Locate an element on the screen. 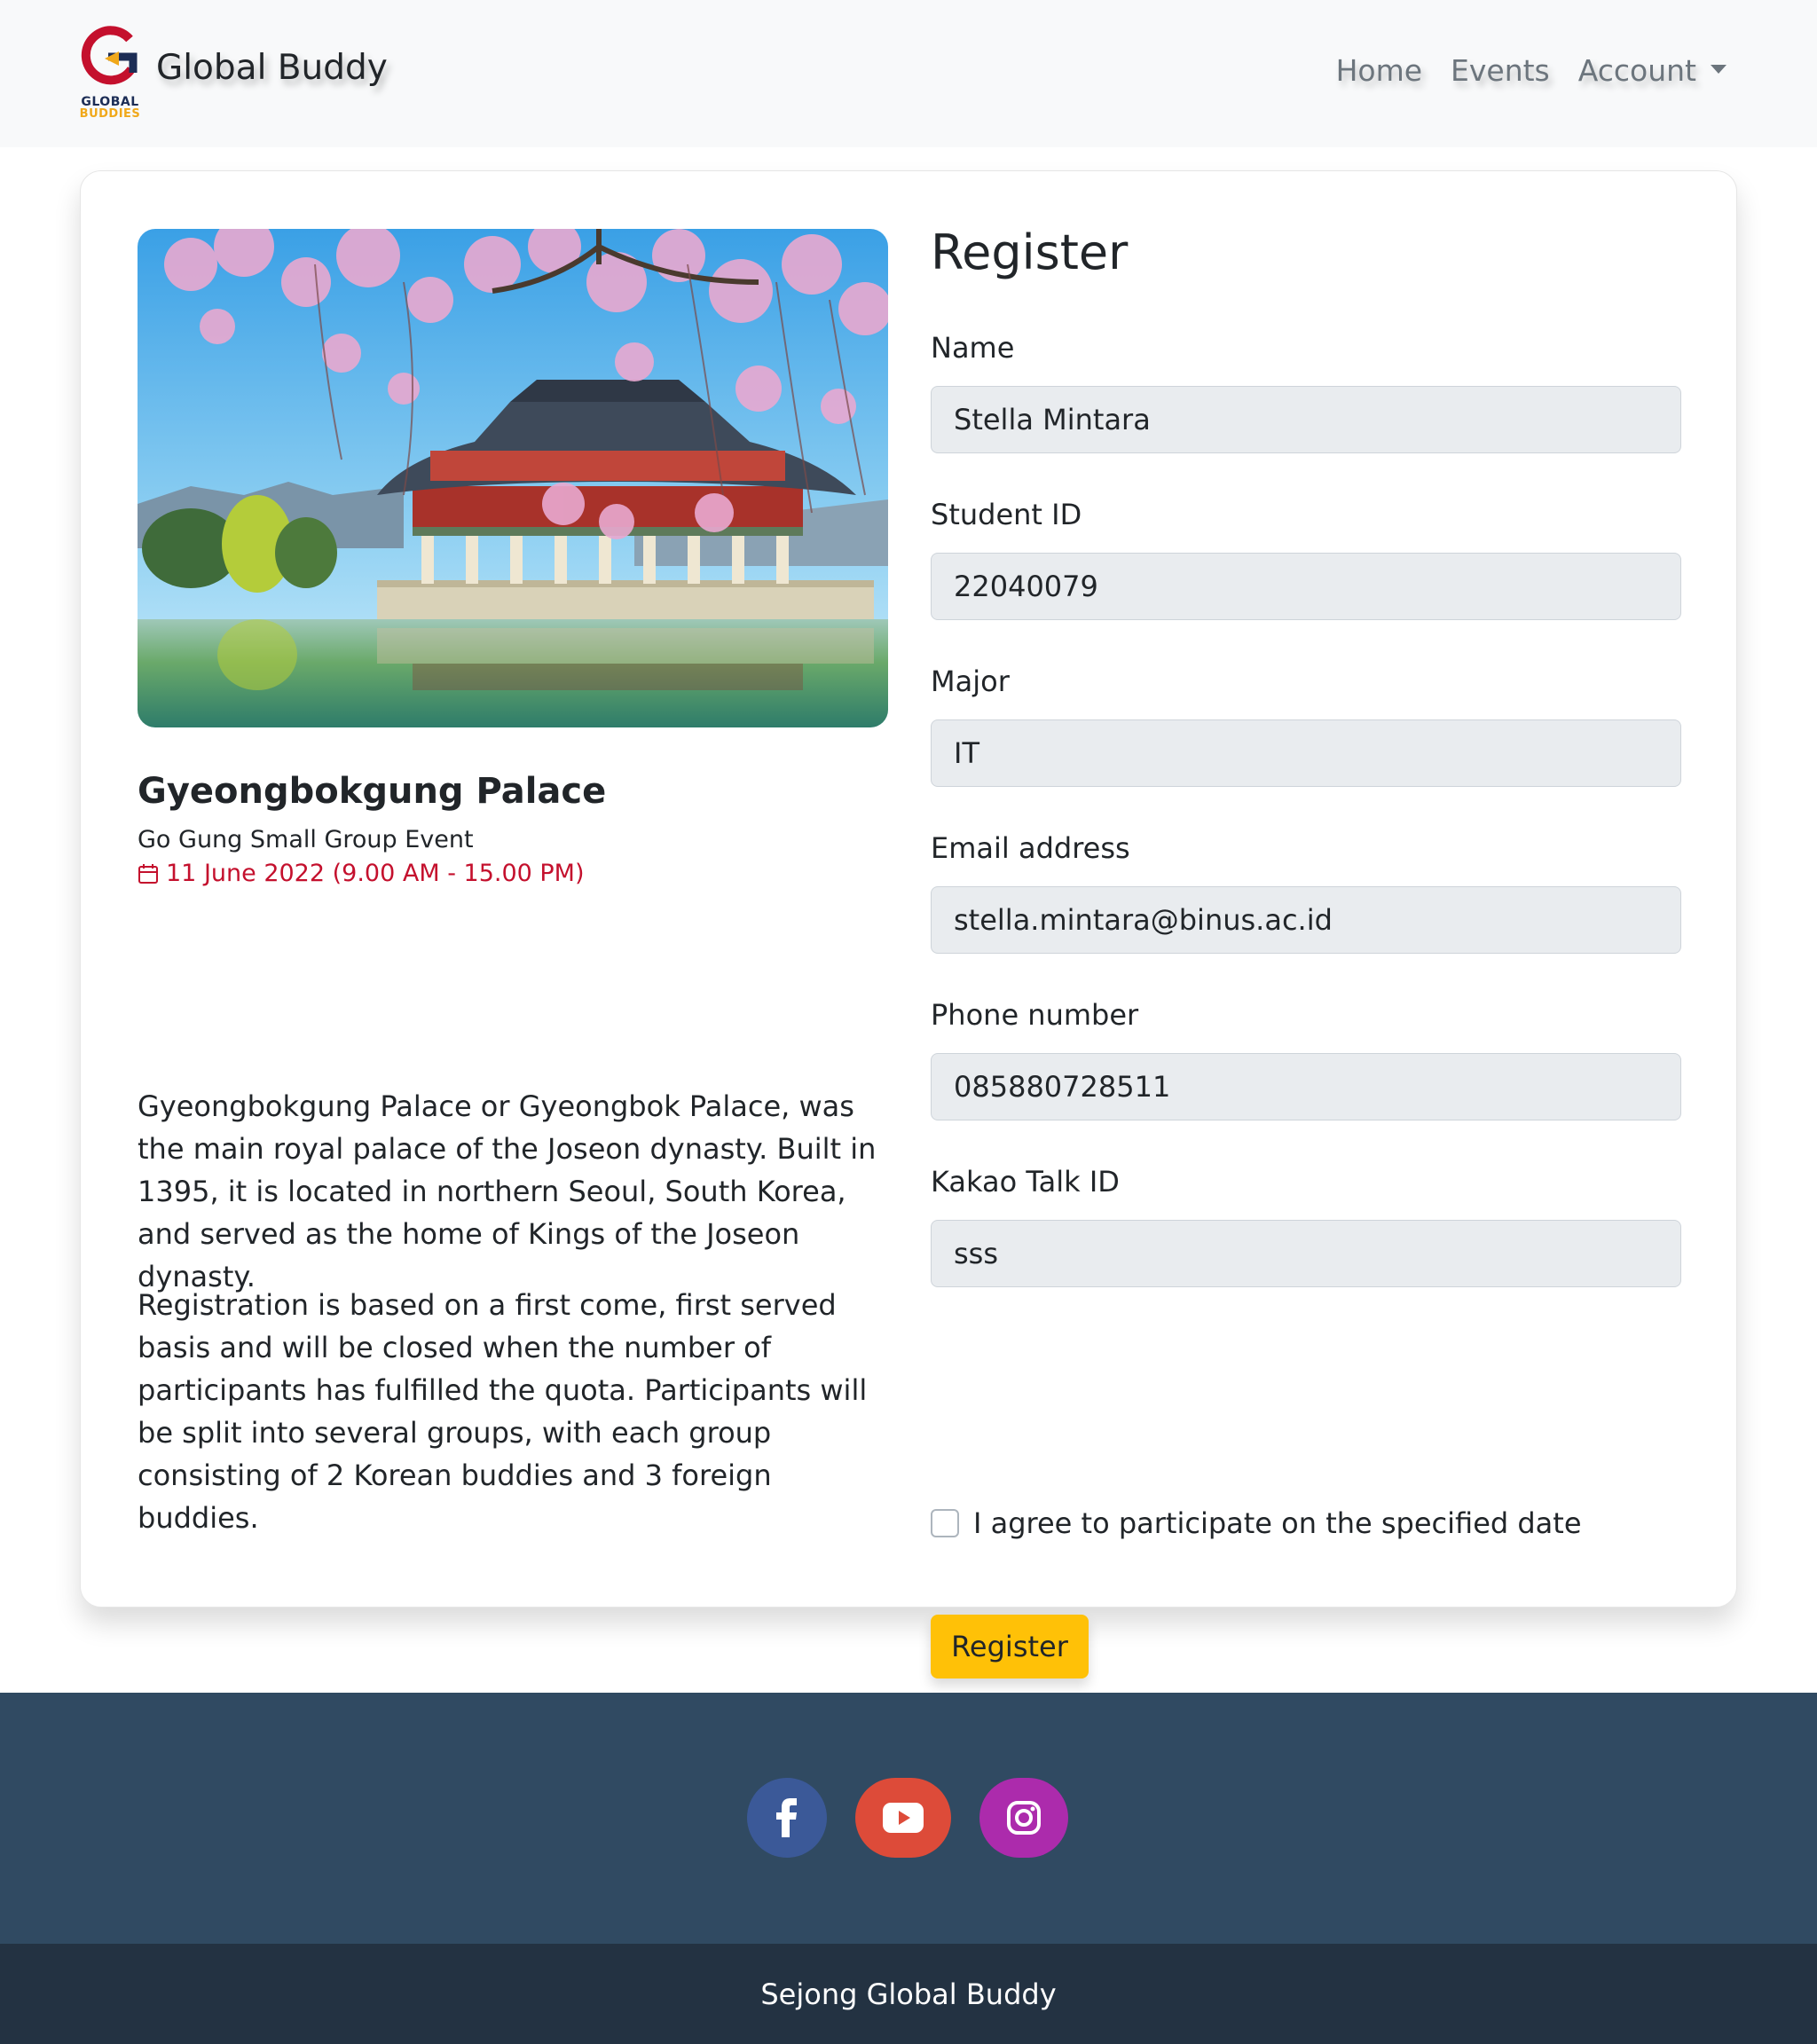 Image resolution: width=1817 pixels, height=2044 pixels. kakao-id-label: Kakao Talk ID is located at coordinates (1025, 1182).